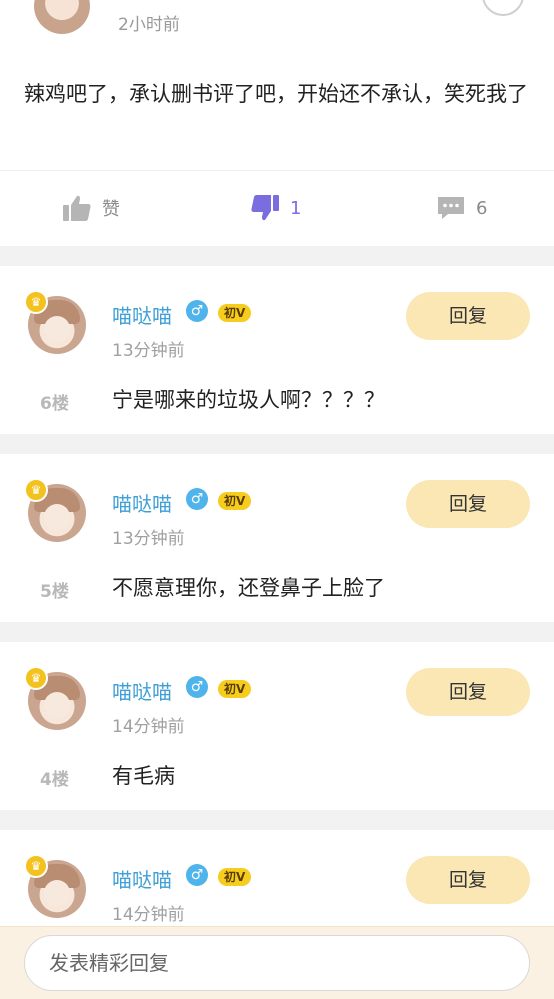  What do you see at coordinates (248, 400) in the screenshot?
I see `reply-text: 宁是哪来的垃圾人啊？？？？` at bounding box center [248, 400].